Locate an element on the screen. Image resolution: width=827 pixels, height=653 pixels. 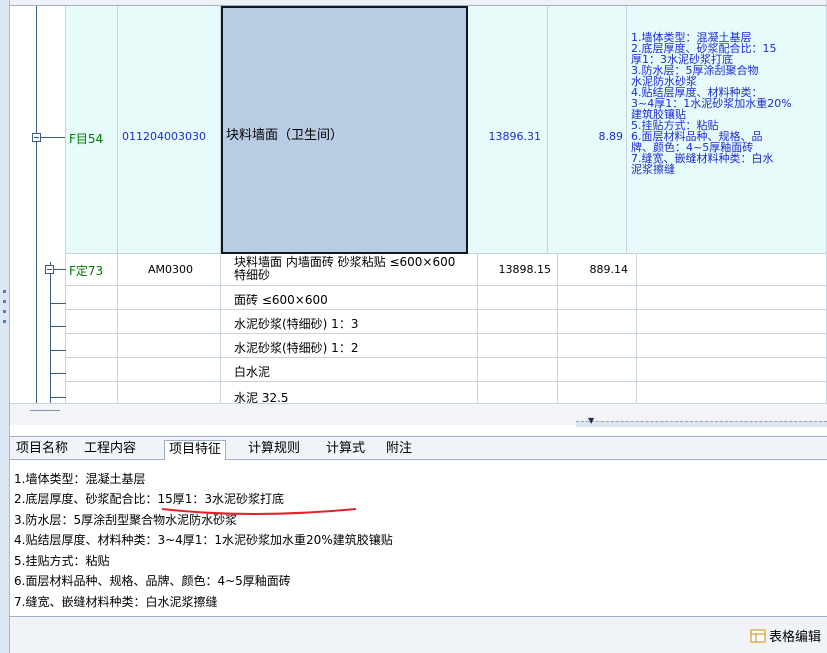
row2-qty-cell: 13898.15 is located at coordinates (518, 270).